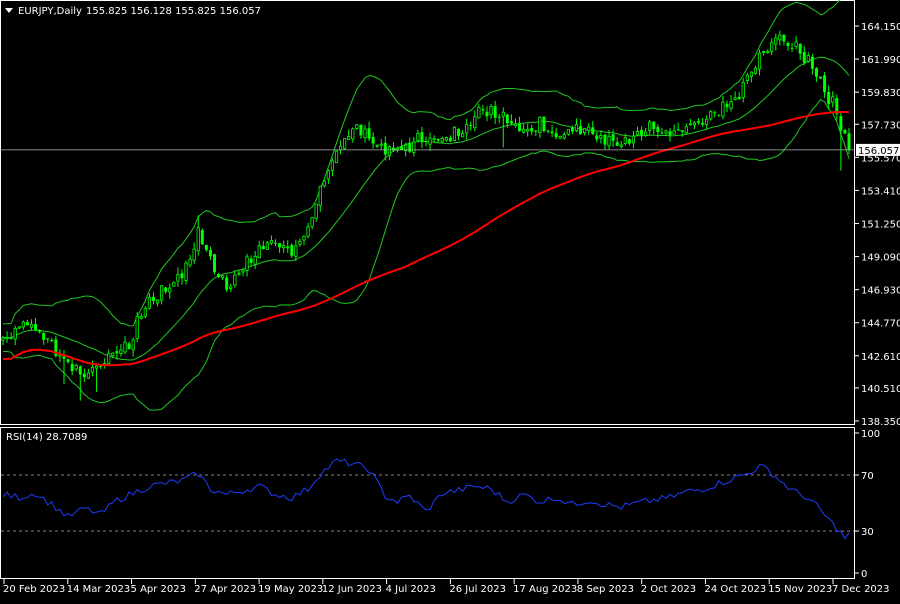  I want to click on rsi-tick-label: 0, so click(864, 574).